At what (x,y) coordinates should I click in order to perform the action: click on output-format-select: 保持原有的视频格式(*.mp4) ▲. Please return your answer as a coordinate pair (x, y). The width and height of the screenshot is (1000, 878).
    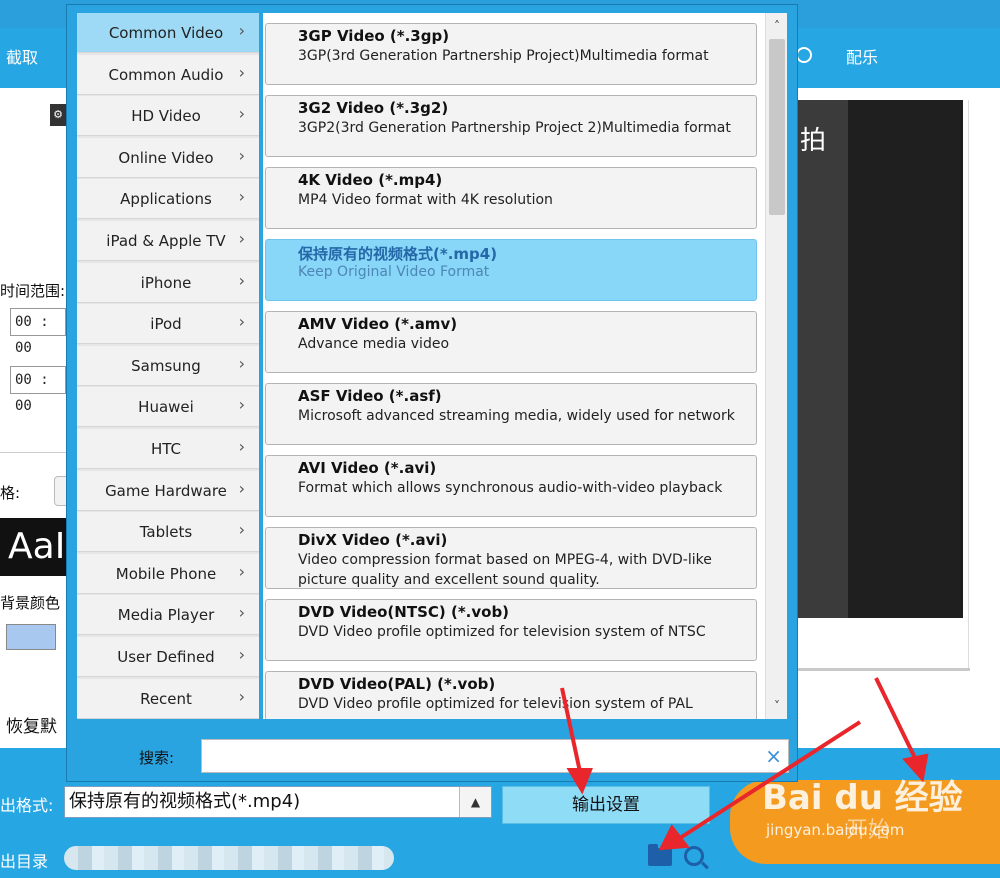
    Looking at the image, I should click on (278, 802).